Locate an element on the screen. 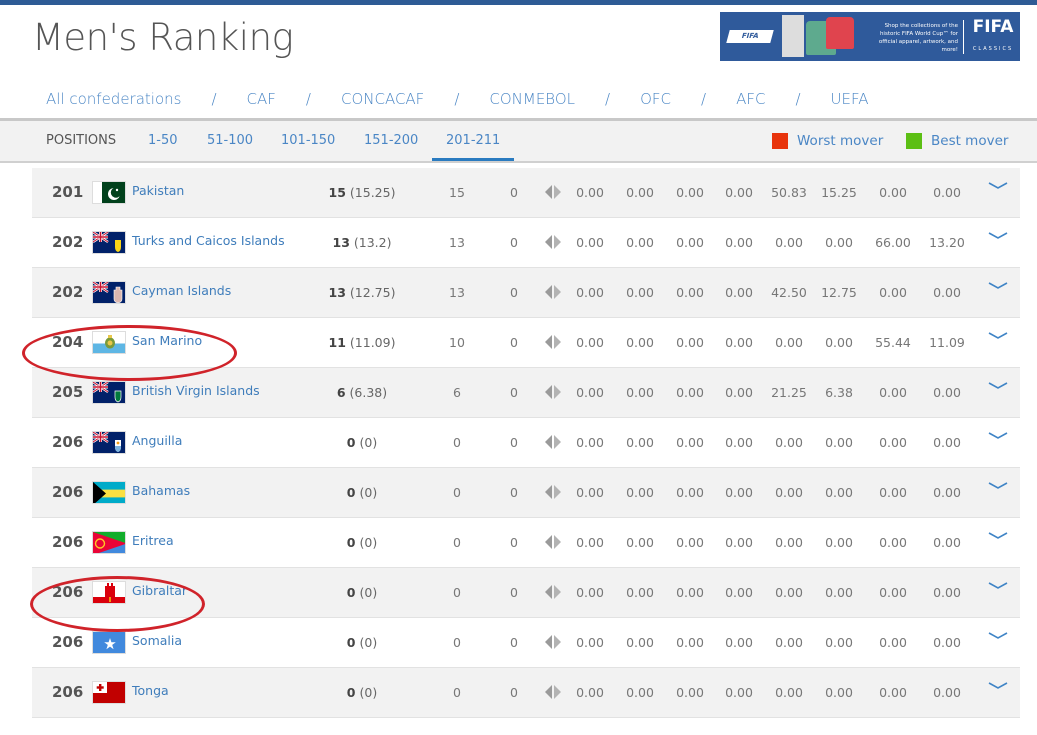 The height and width of the screenshot is (735, 1037). eritrea-flag-icon is located at coordinates (109, 542).